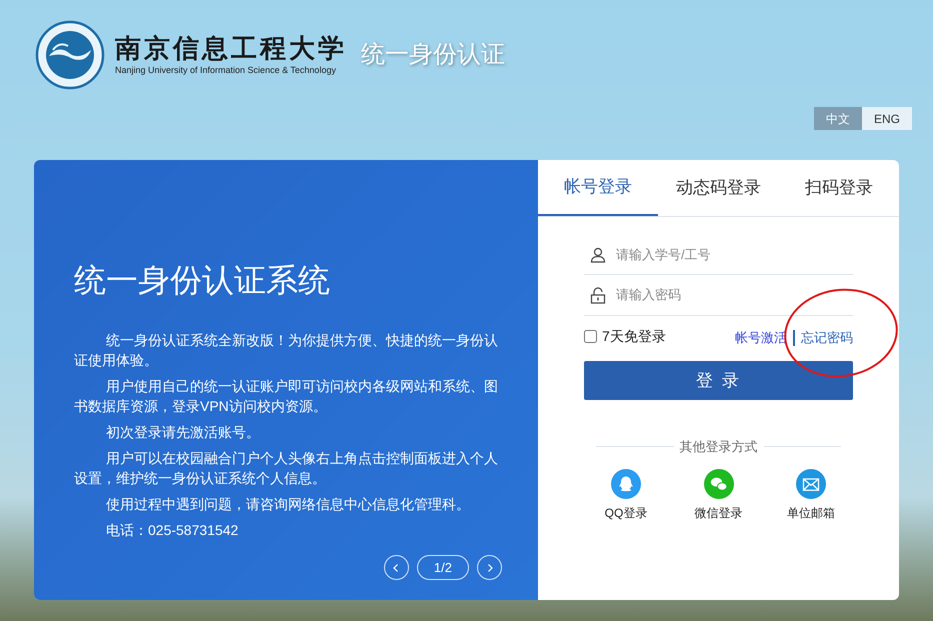 This screenshot has height=621, width=933. Describe the element at coordinates (718, 188) in the screenshot. I see `login-tab: 动态码登录` at that location.